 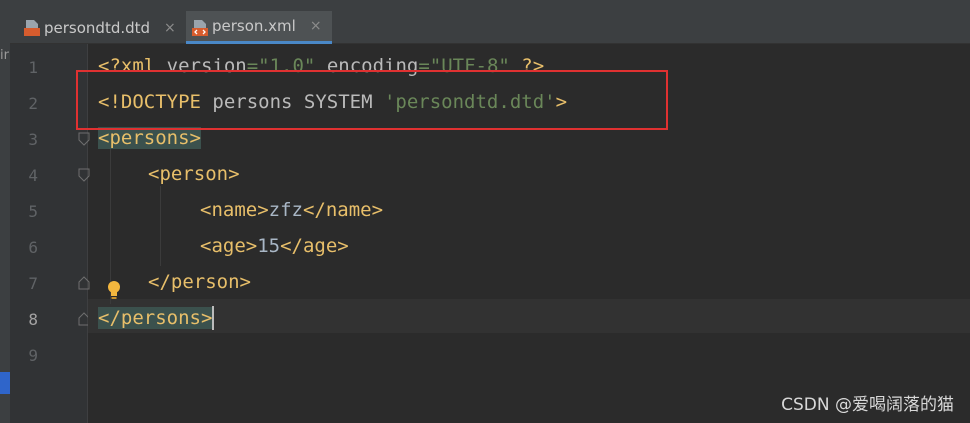 I want to click on token: </persons>, so click(x=155, y=318).